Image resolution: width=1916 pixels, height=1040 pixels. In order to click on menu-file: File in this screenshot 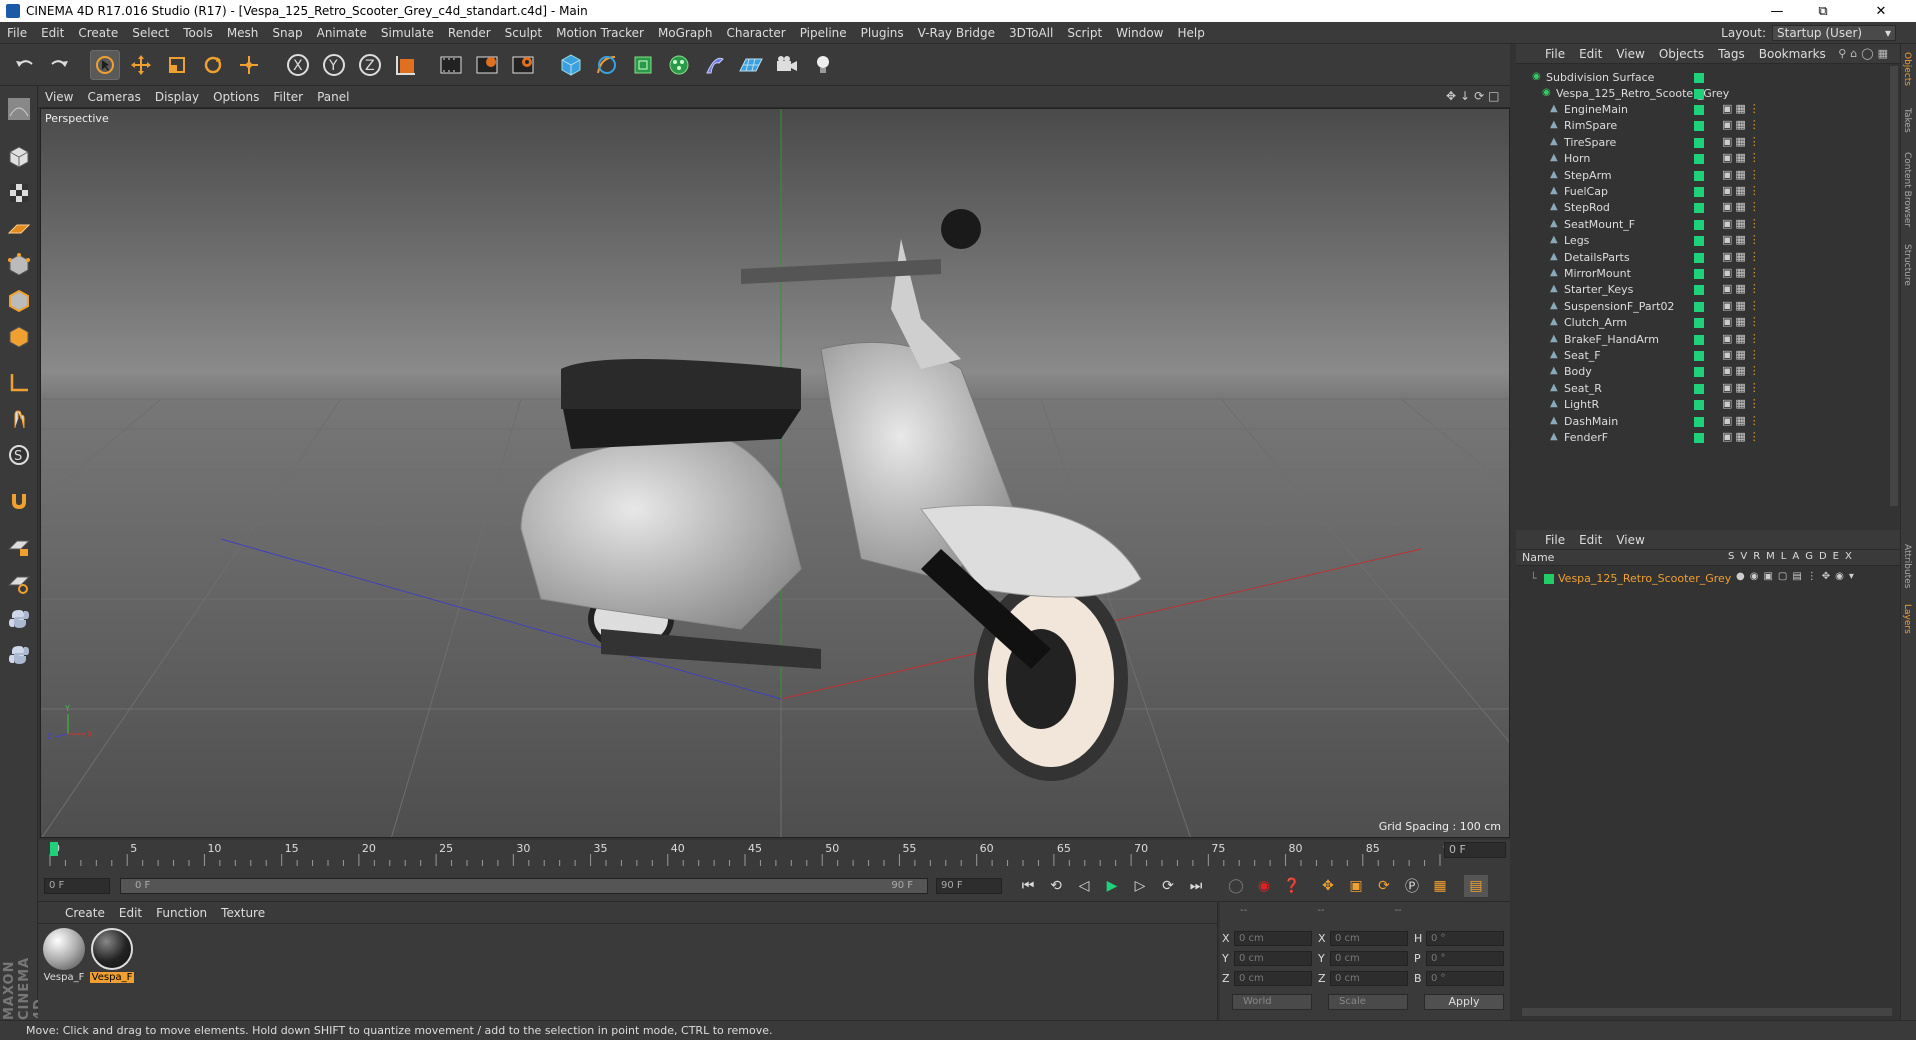, I will do `click(17, 33)`.